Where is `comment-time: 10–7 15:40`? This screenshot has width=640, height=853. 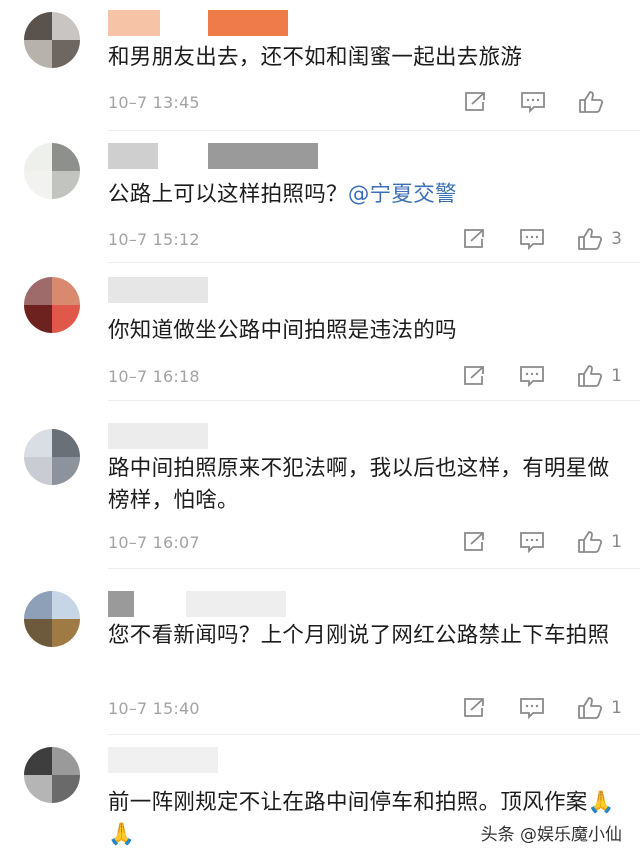
comment-time: 10–7 15:40 is located at coordinates (154, 708).